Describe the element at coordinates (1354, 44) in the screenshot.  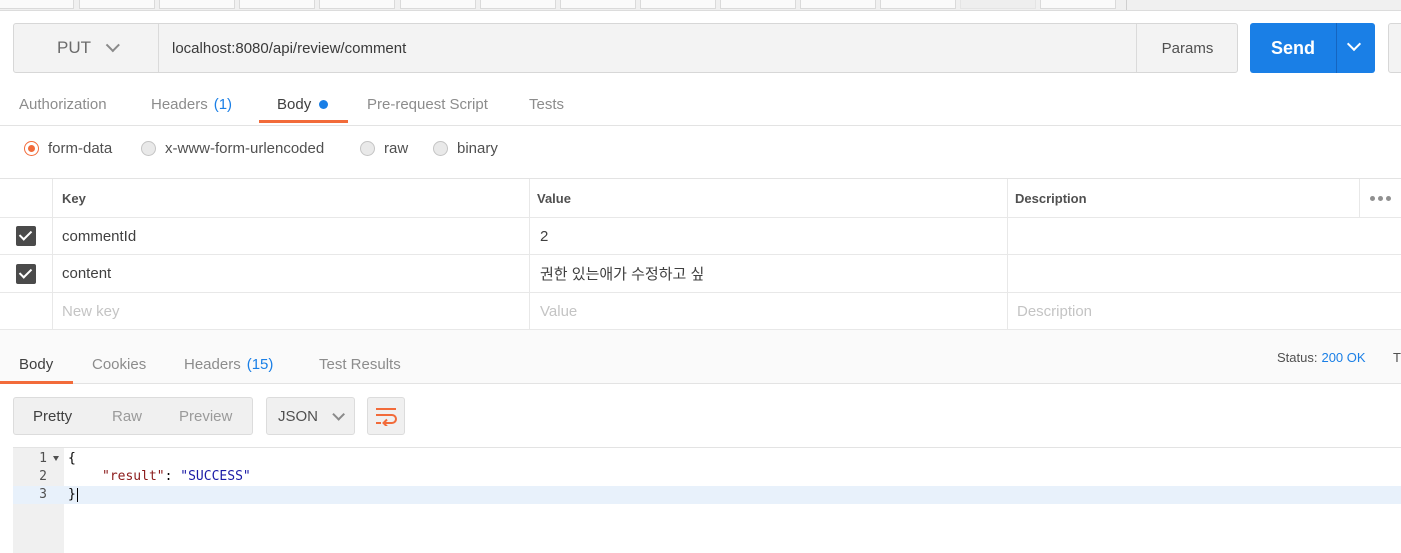
I see `send-options-chevron-icon` at that location.